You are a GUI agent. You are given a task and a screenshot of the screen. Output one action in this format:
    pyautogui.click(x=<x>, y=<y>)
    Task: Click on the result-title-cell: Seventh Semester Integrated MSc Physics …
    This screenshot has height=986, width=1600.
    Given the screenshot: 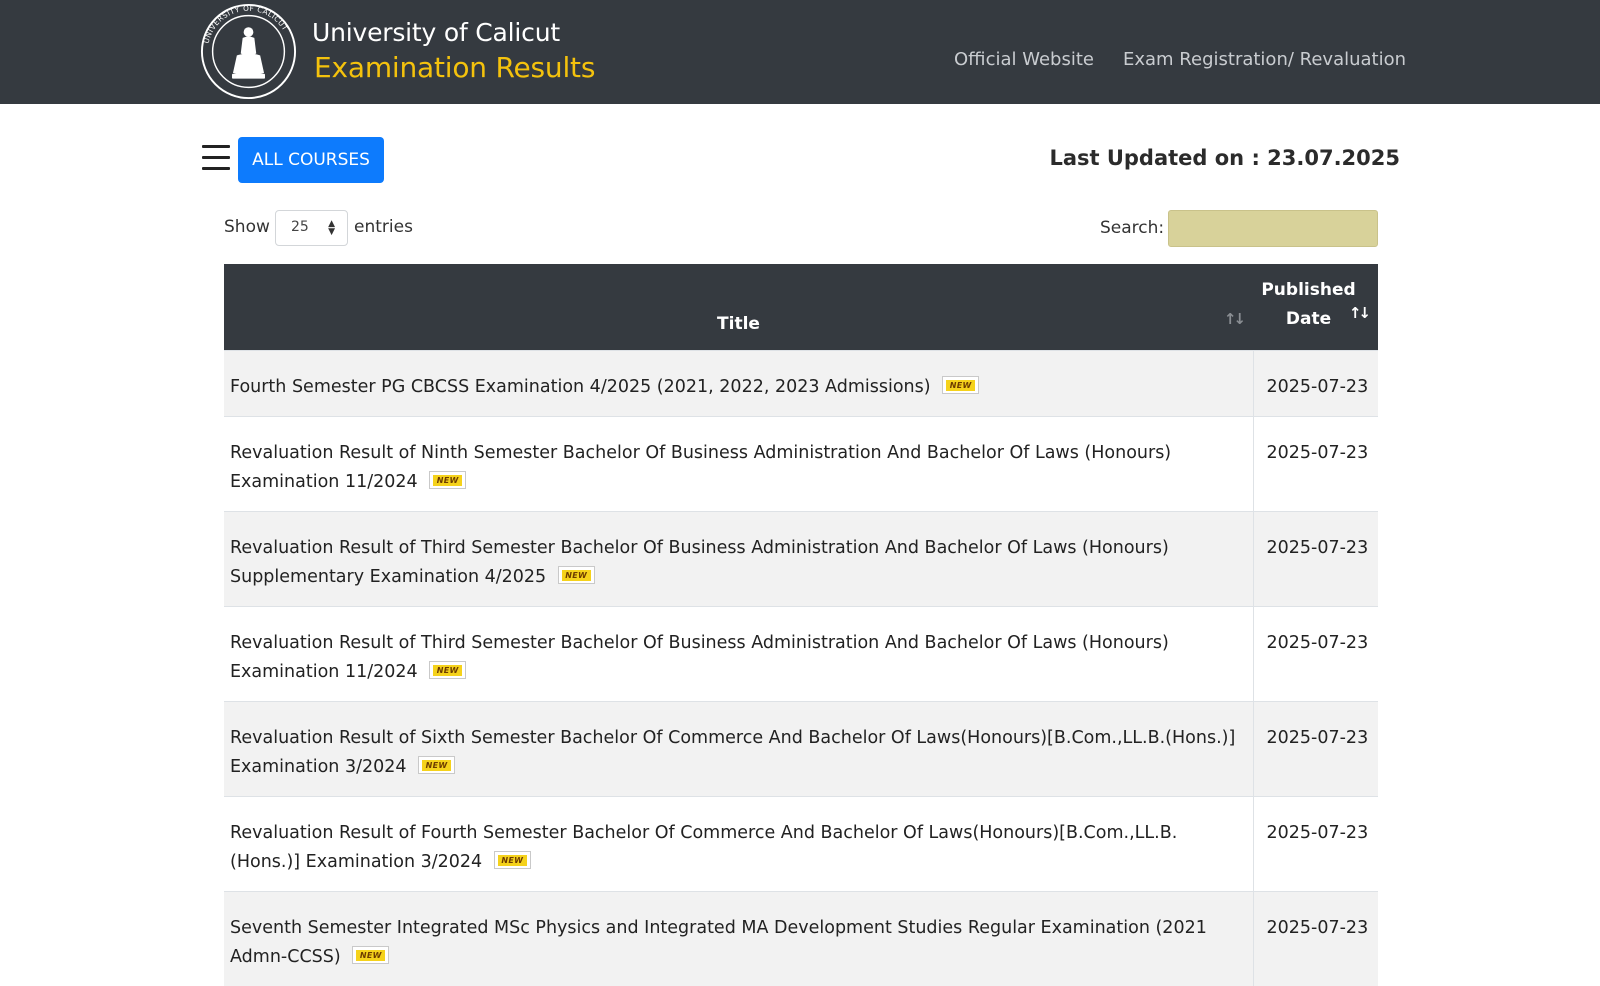 What is the action you would take?
    pyautogui.click(x=739, y=938)
    